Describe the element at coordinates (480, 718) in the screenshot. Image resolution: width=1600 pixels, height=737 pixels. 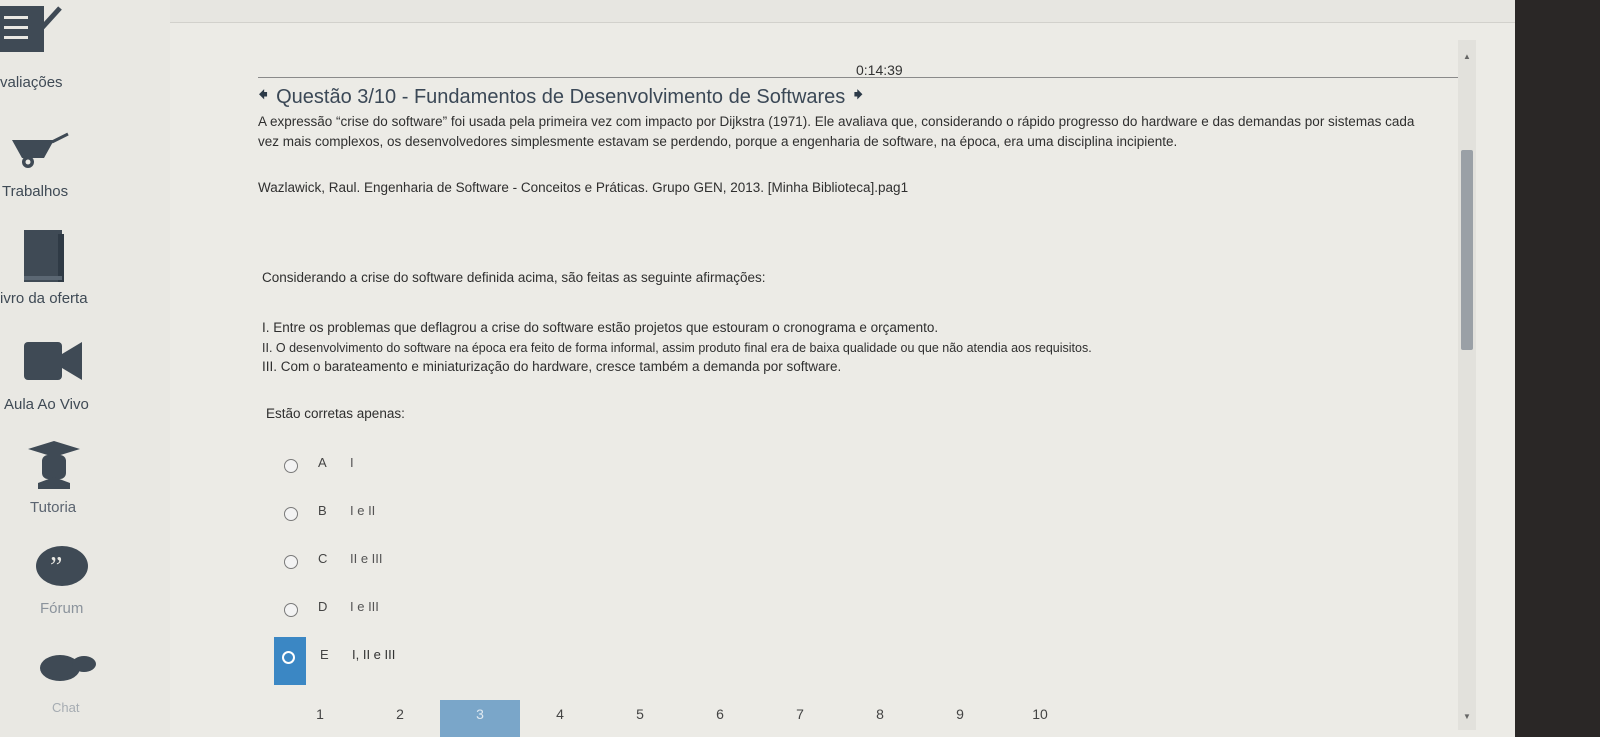
I see `page-link-3-current: 3` at that location.